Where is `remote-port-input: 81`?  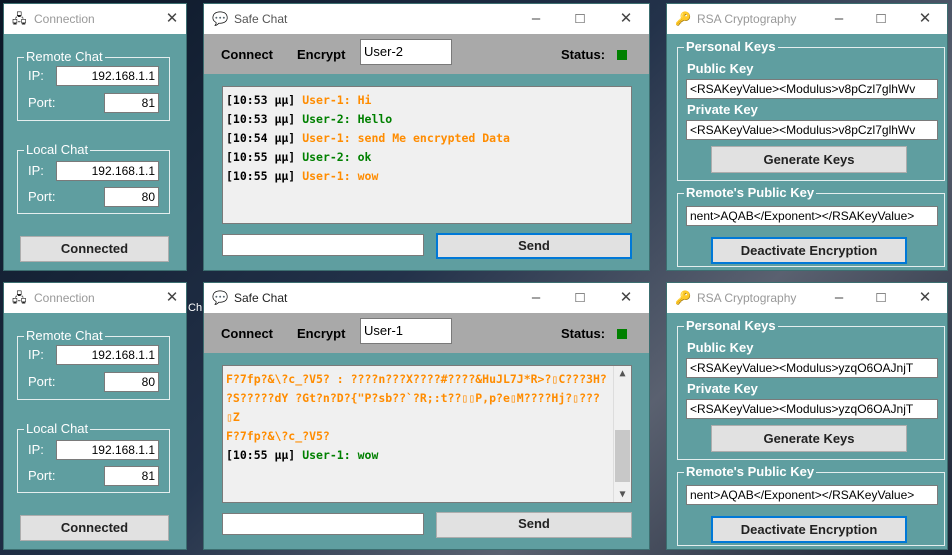
remote-port-input: 81 is located at coordinates (131, 103).